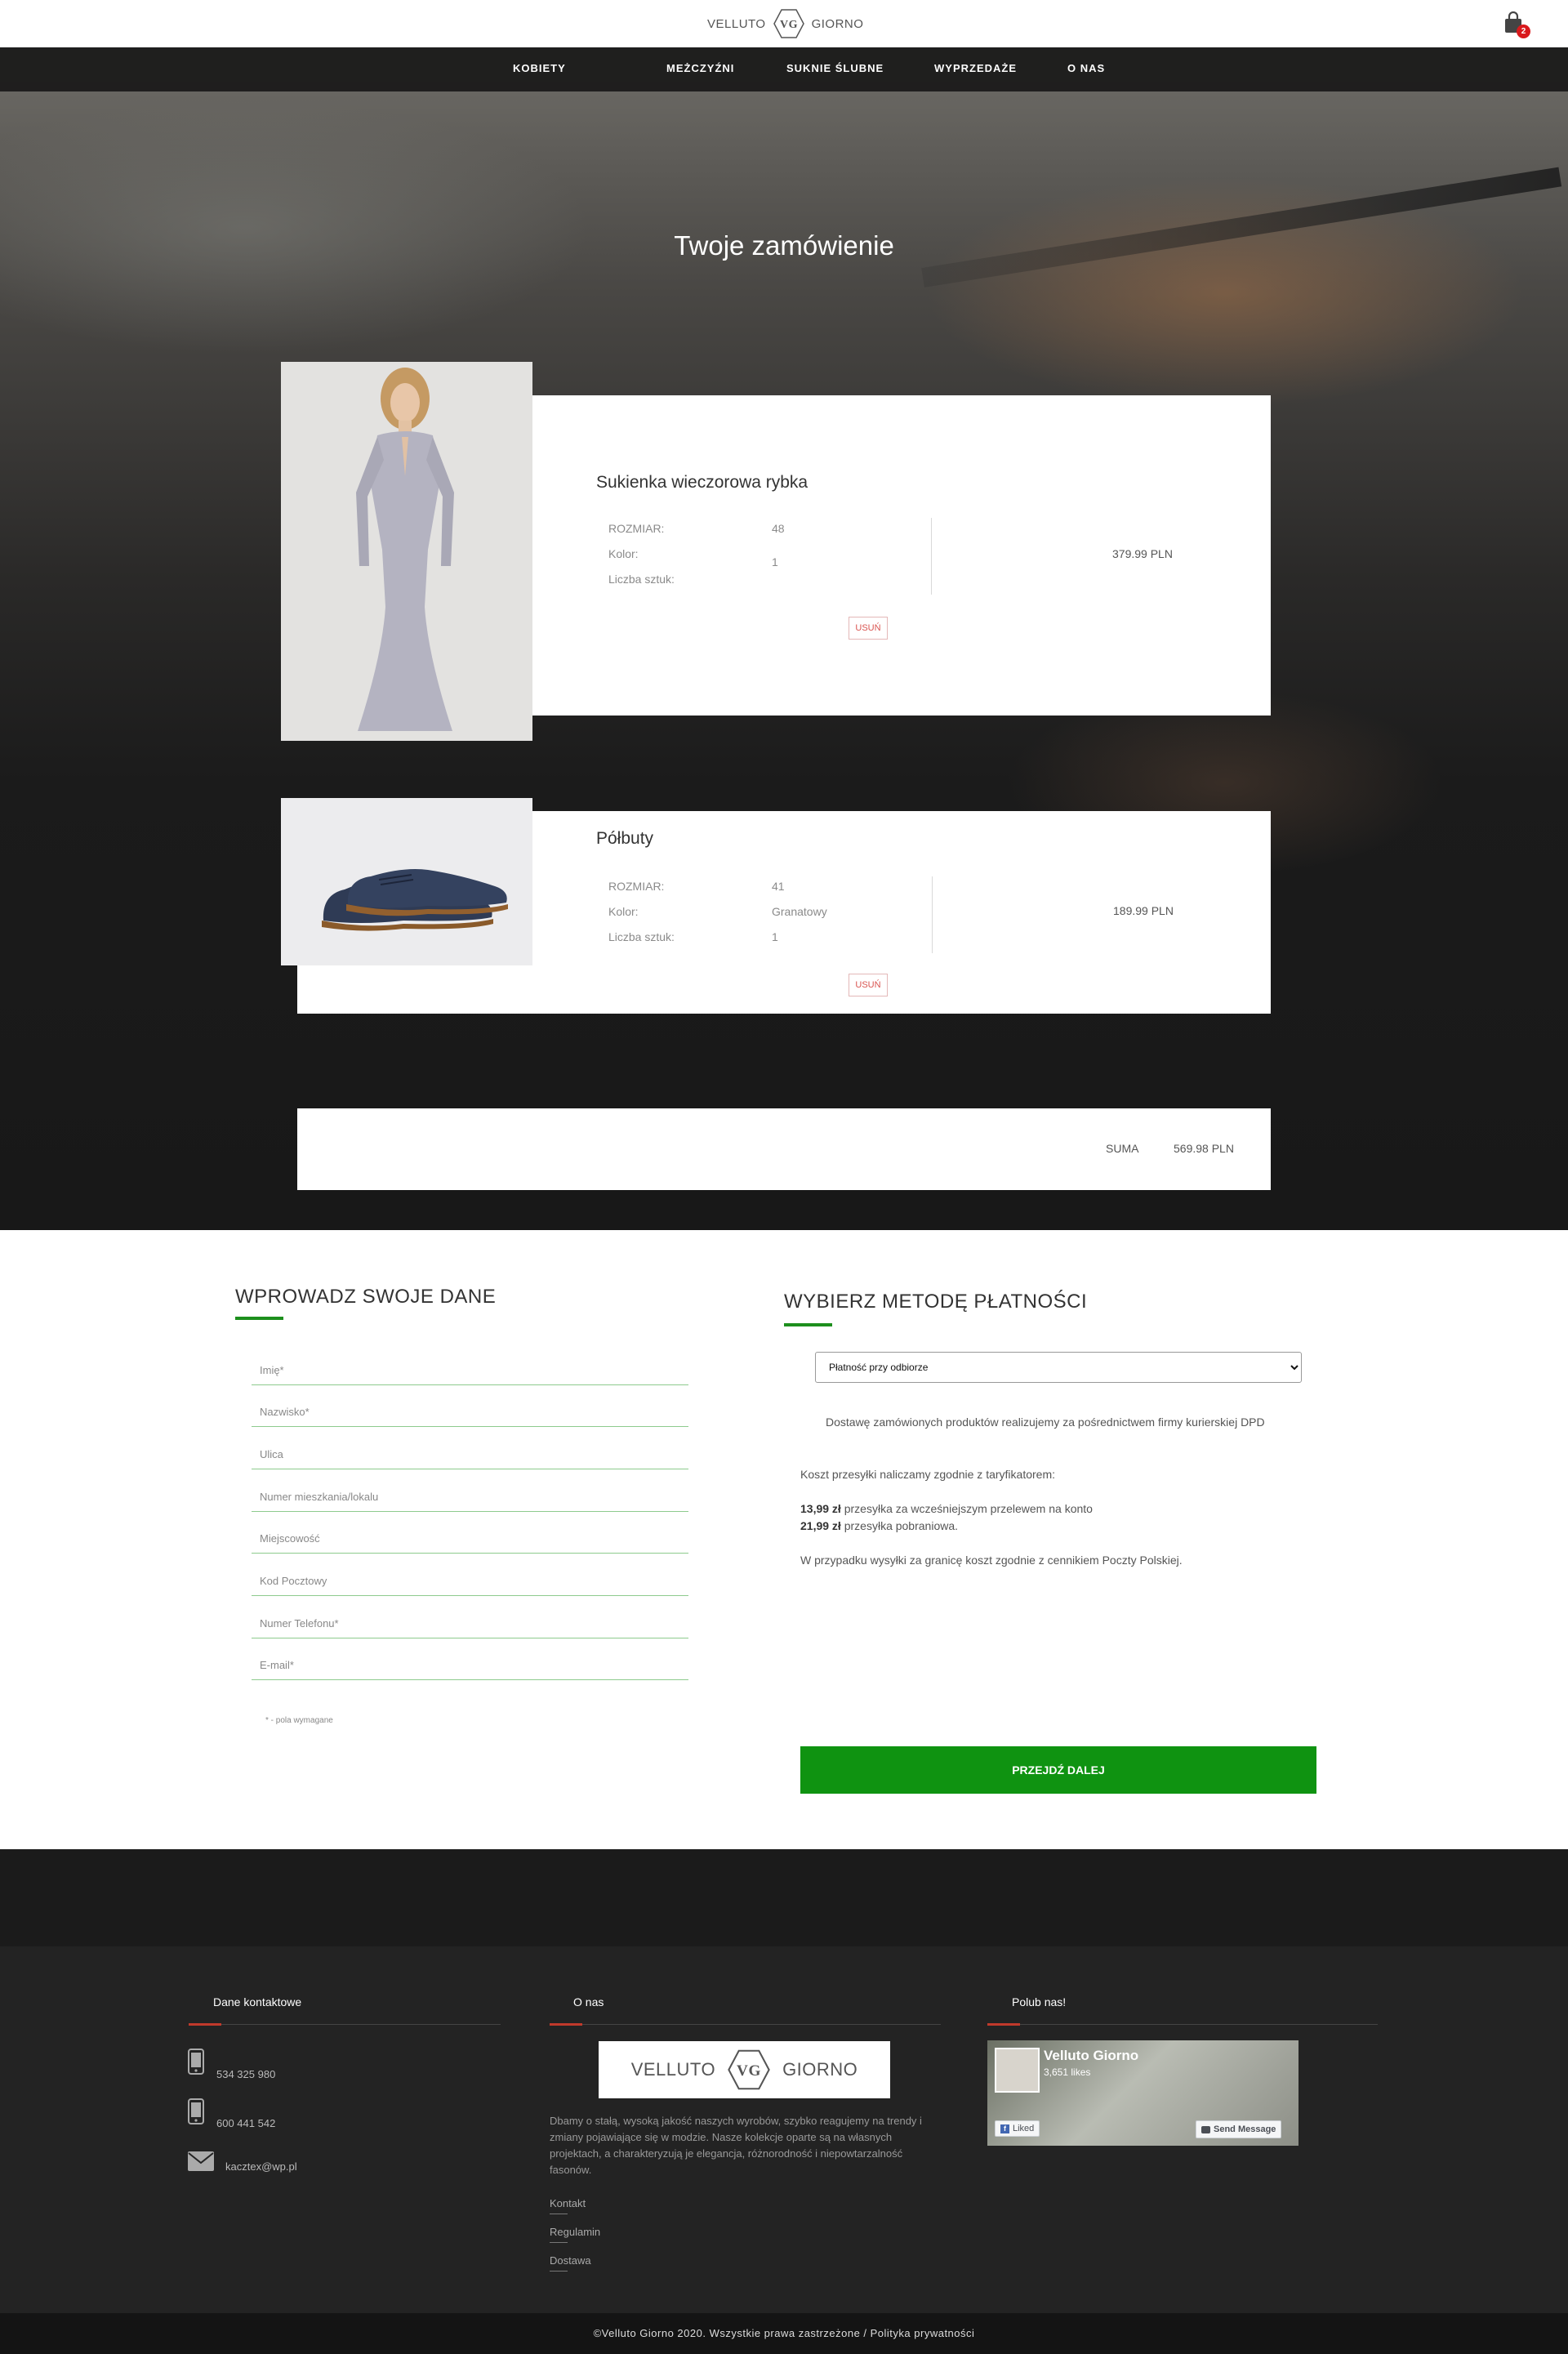 The height and width of the screenshot is (2354, 1568). I want to click on page-title: Twoje zamówienie, so click(784, 245).